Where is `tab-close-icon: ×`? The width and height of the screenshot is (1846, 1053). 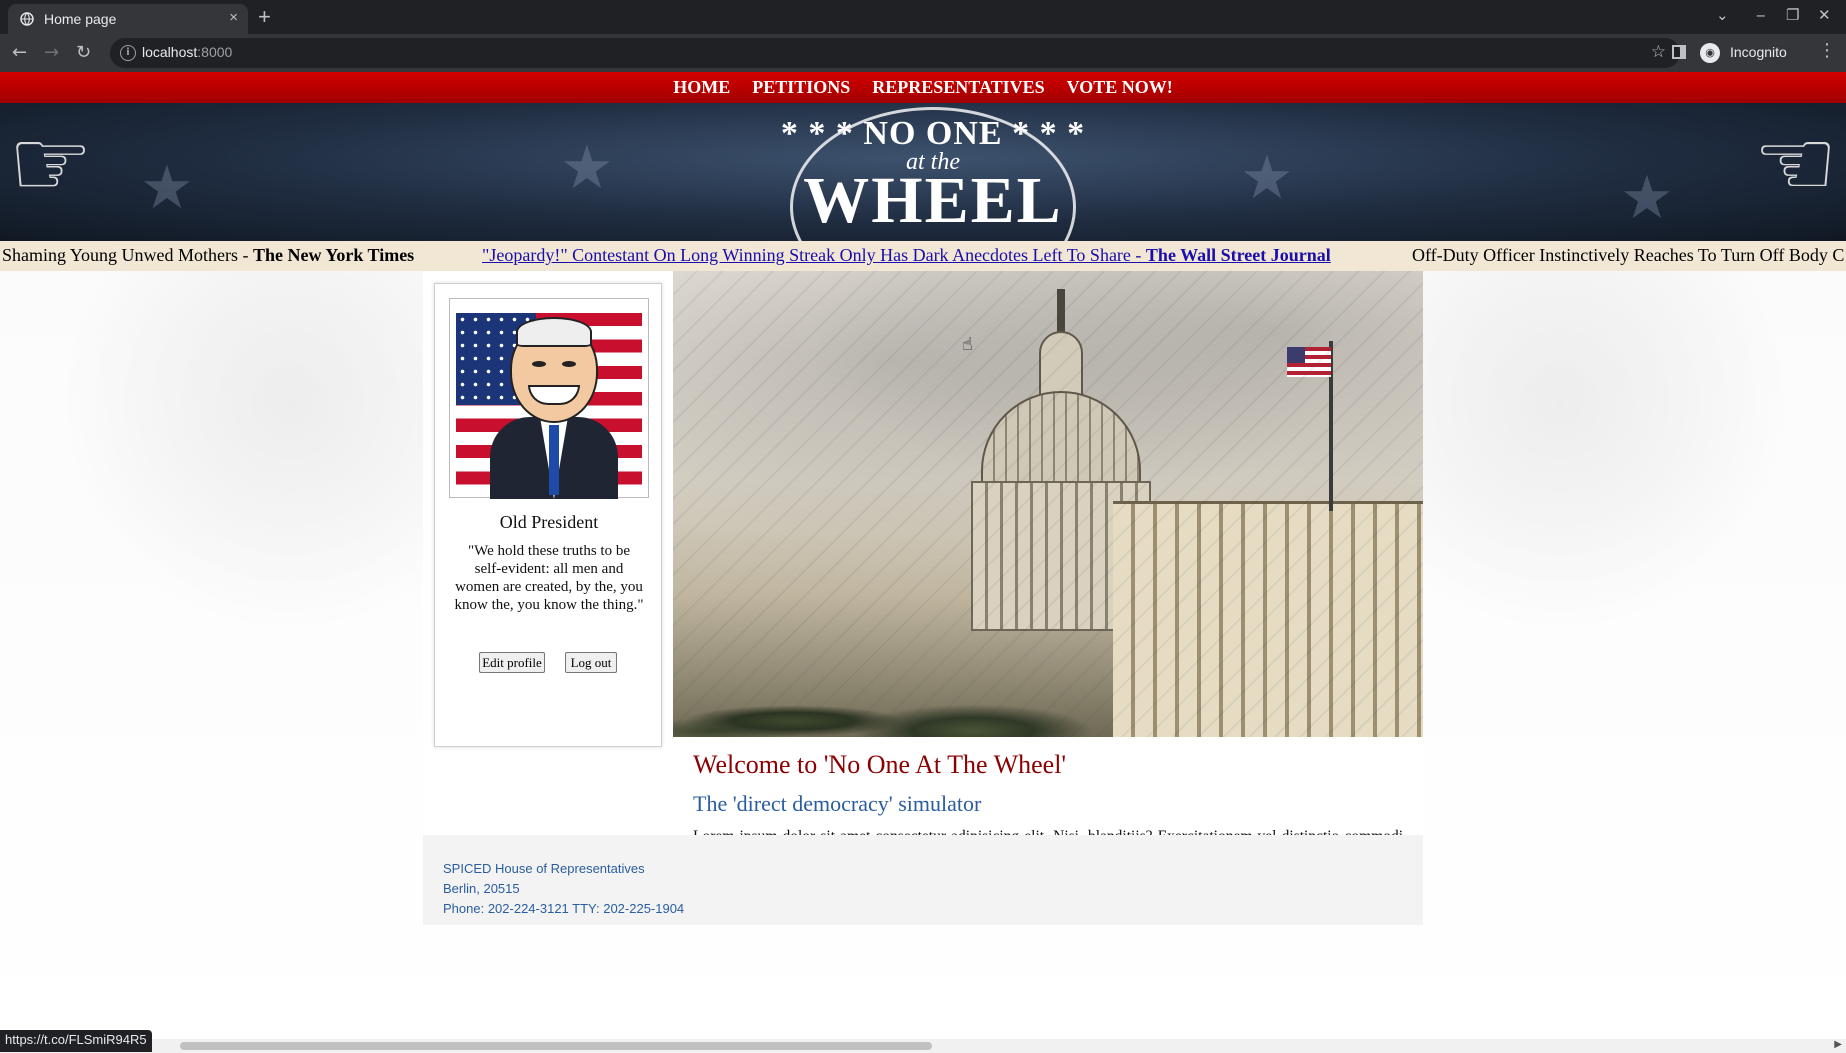
tab-close-icon: × is located at coordinates (233, 17).